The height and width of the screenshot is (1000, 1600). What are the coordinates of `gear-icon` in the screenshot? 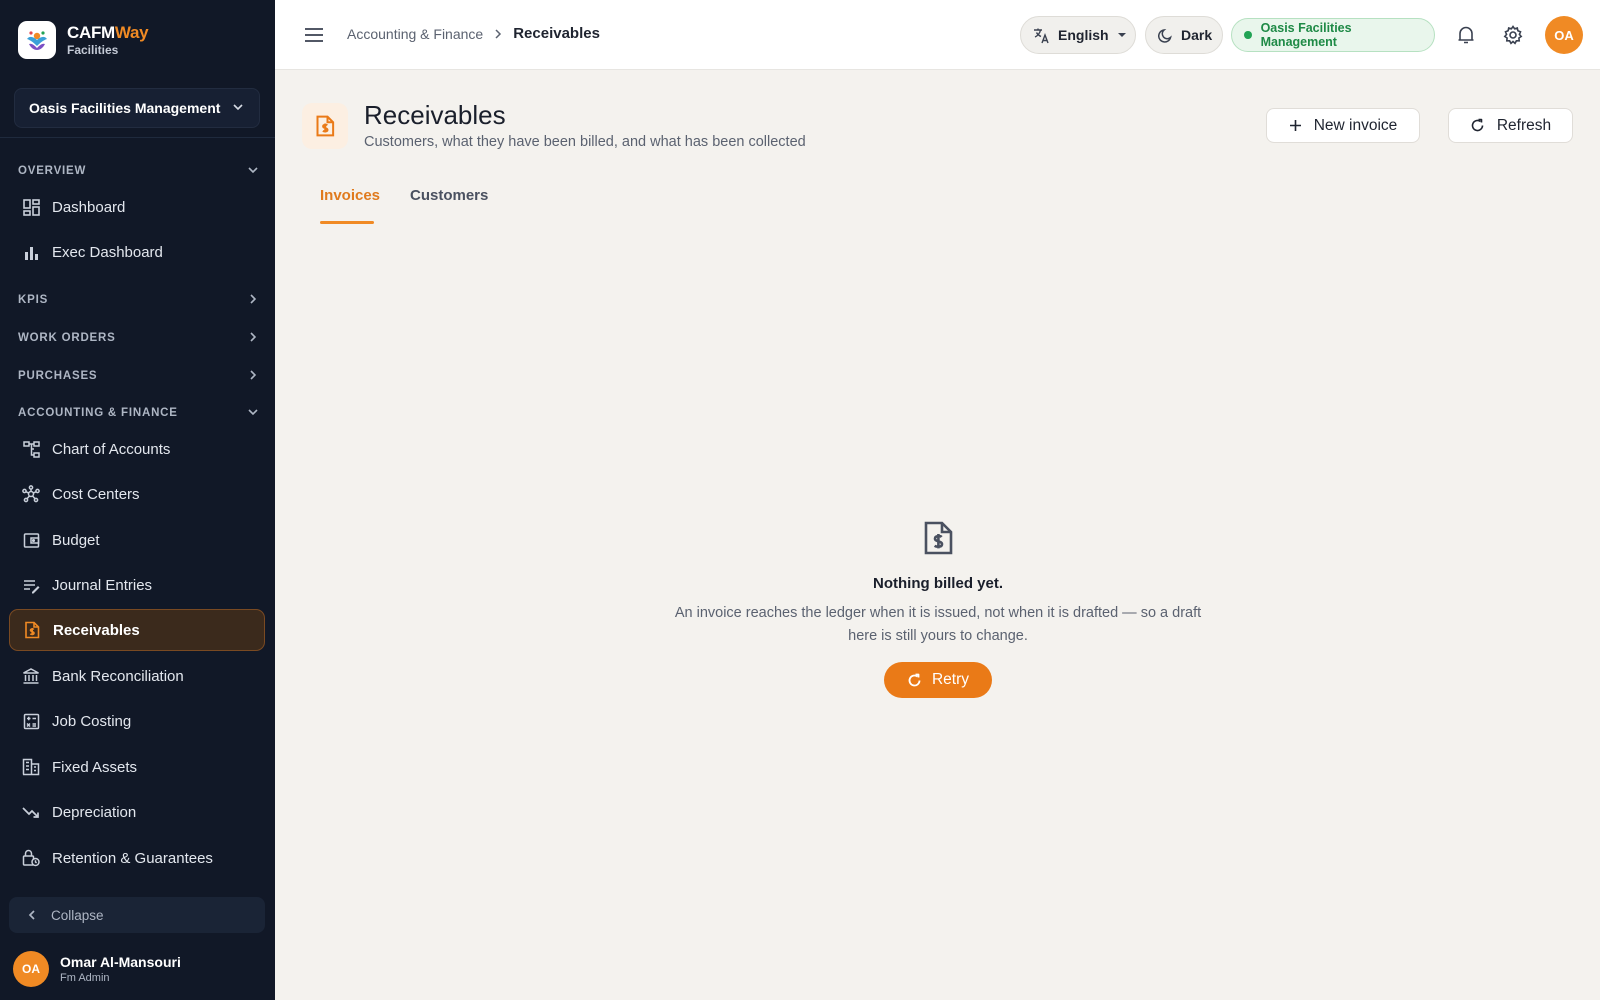 It's located at (1513, 35).